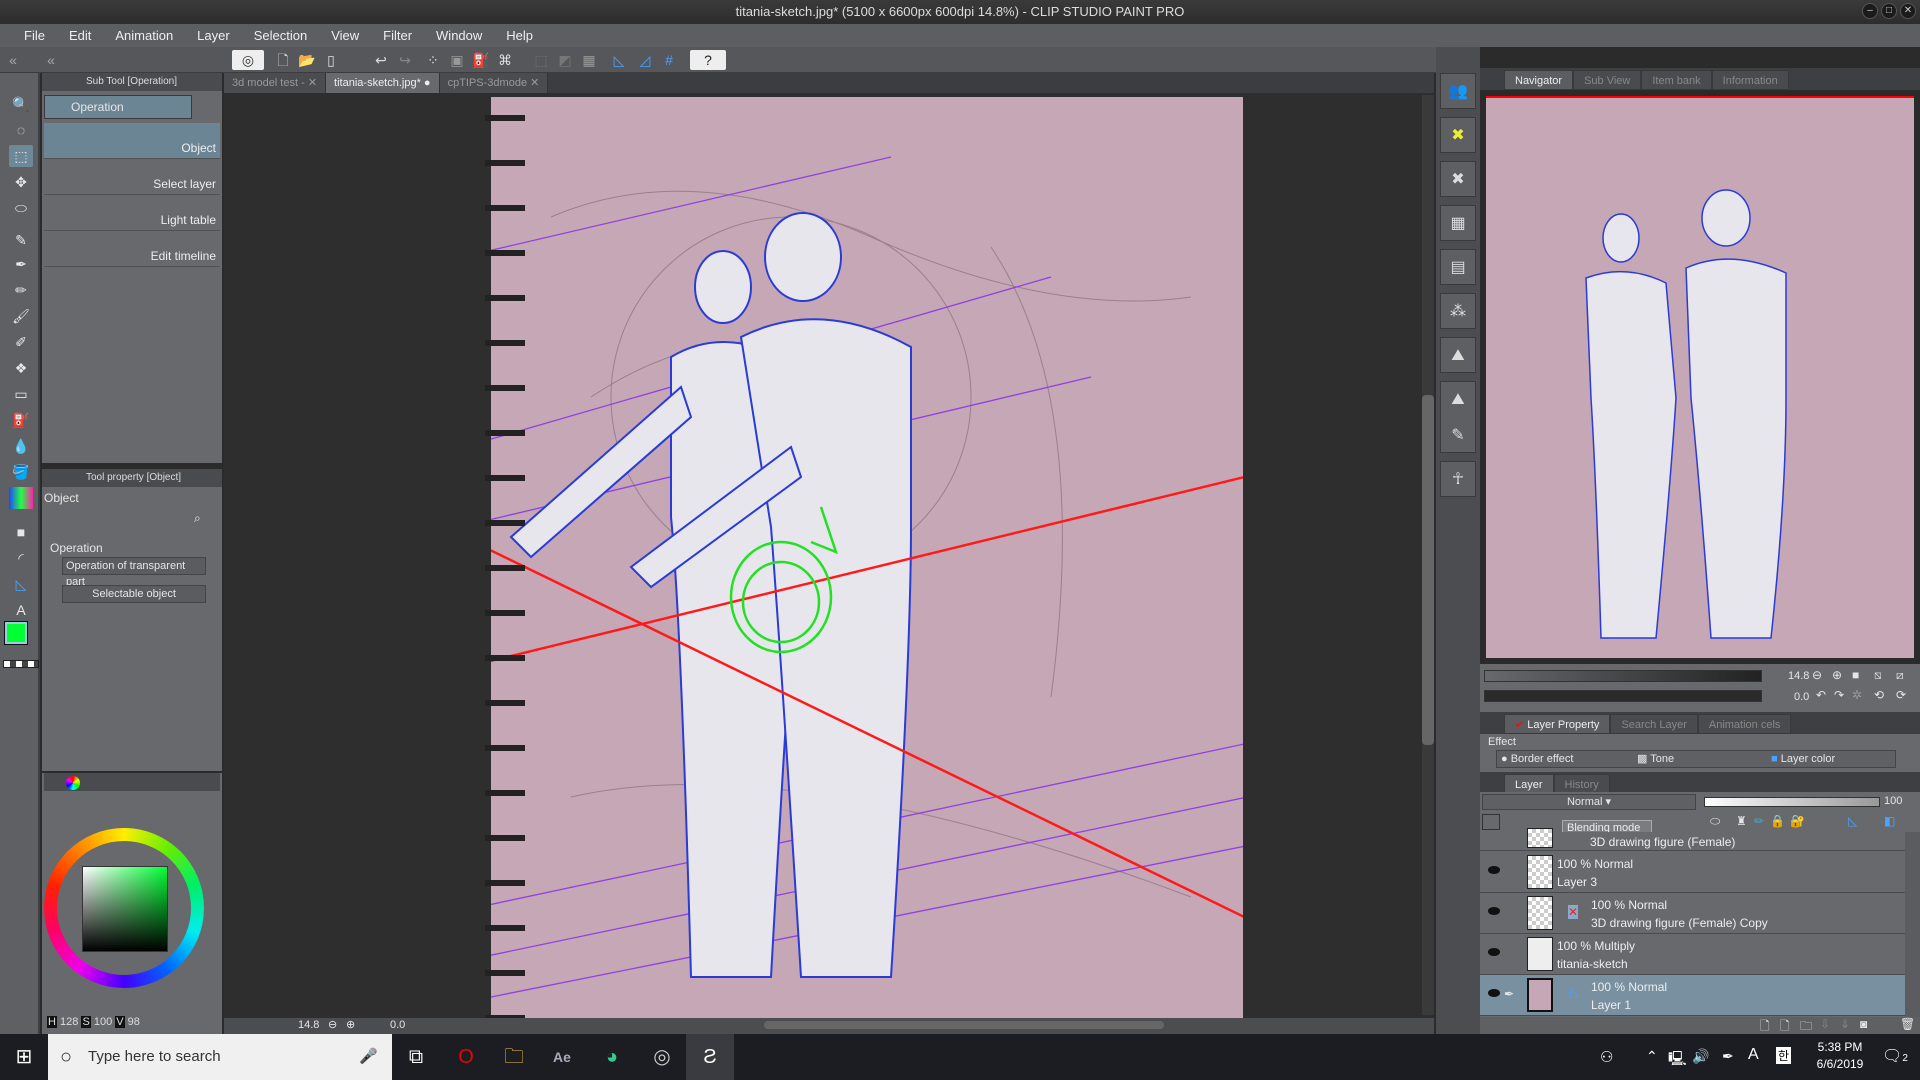  Describe the element at coordinates (21, 498) in the screenshot. I see `pattern-tool-icon` at that location.